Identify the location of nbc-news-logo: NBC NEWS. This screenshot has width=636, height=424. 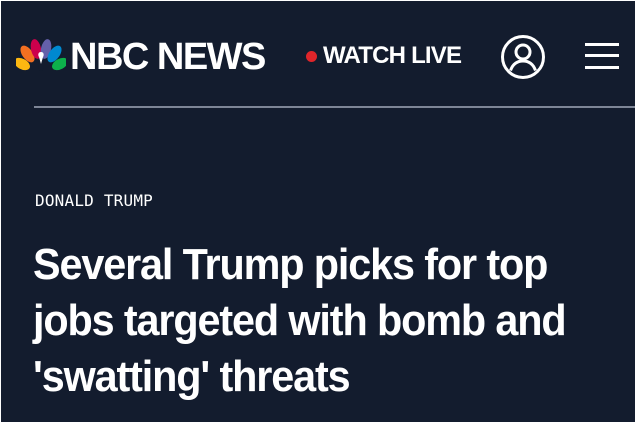
(141, 57).